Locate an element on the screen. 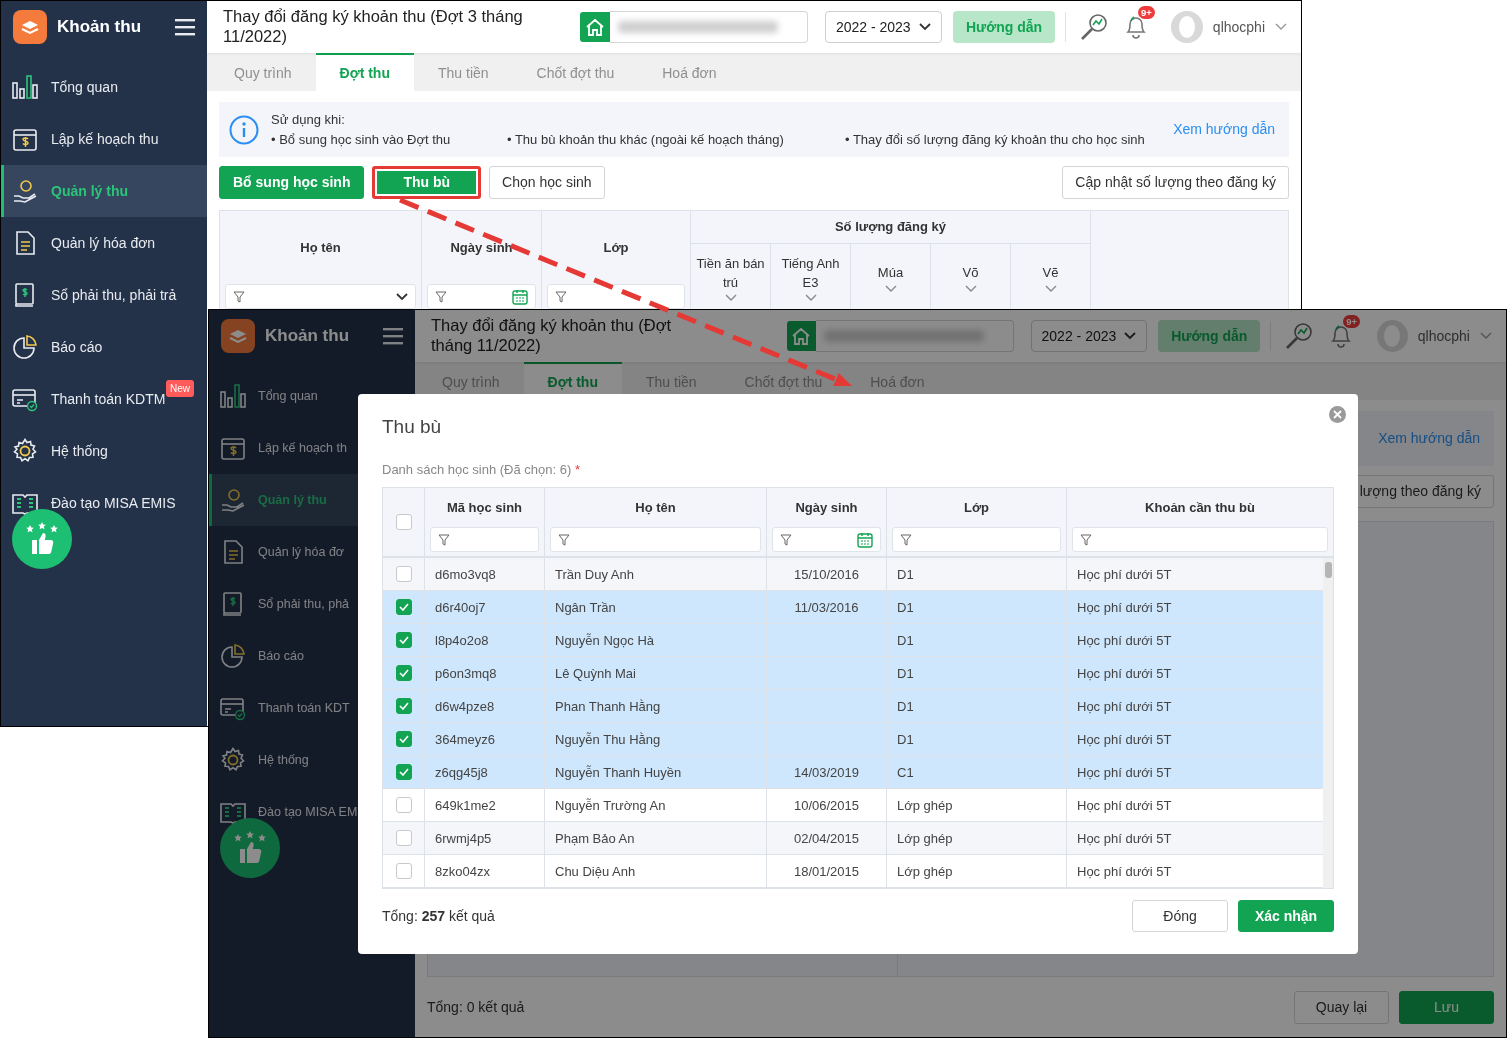  required-mark: * is located at coordinates (577, 469).